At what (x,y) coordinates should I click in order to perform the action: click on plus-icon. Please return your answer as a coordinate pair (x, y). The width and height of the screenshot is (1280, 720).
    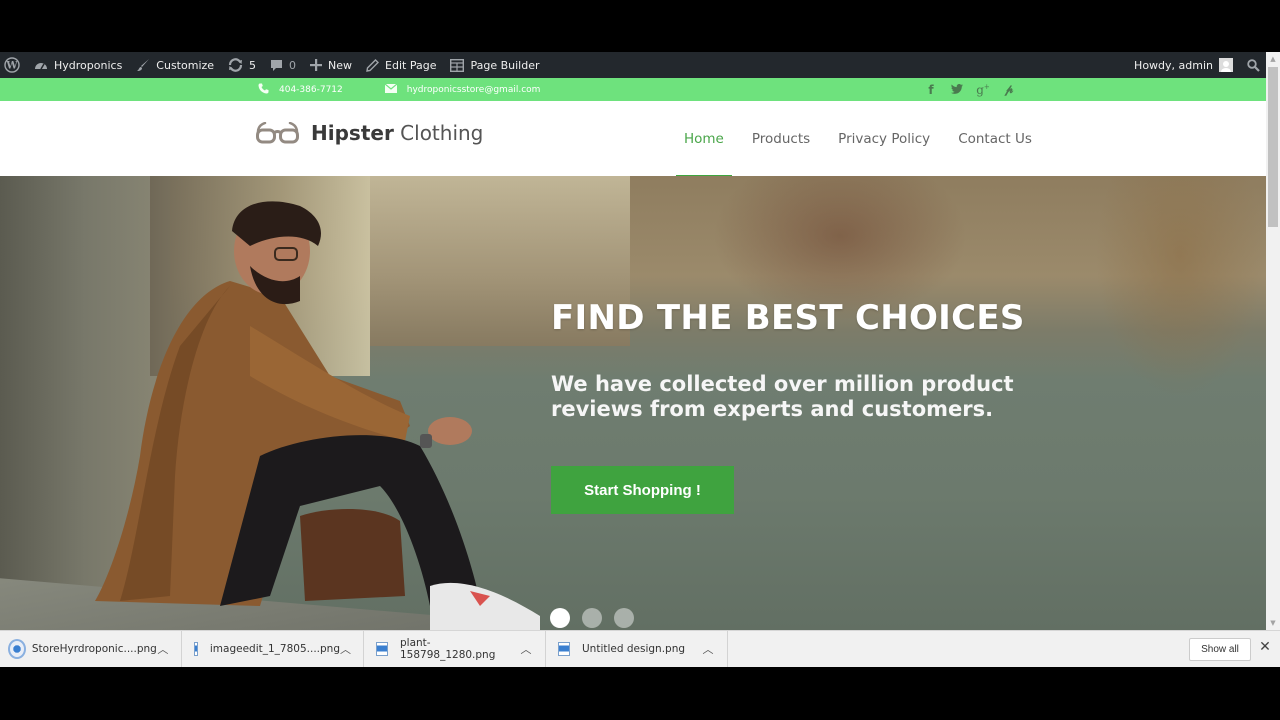
    Looking at the image, I should click on (316, 65).